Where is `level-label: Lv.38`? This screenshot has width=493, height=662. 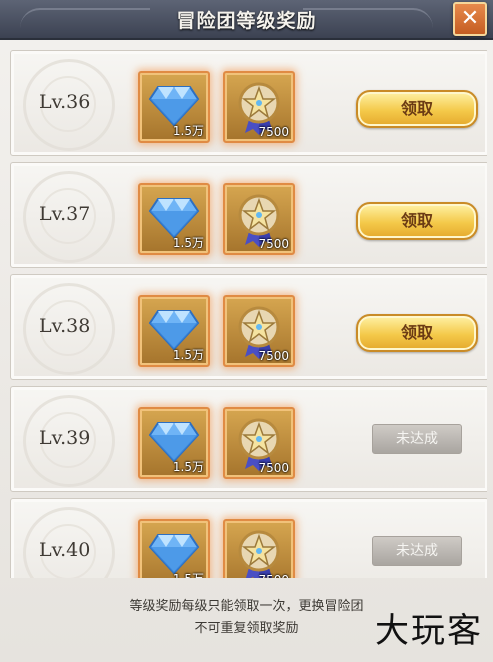
level-label: Lv.38 is located at coordinates (65, 326).